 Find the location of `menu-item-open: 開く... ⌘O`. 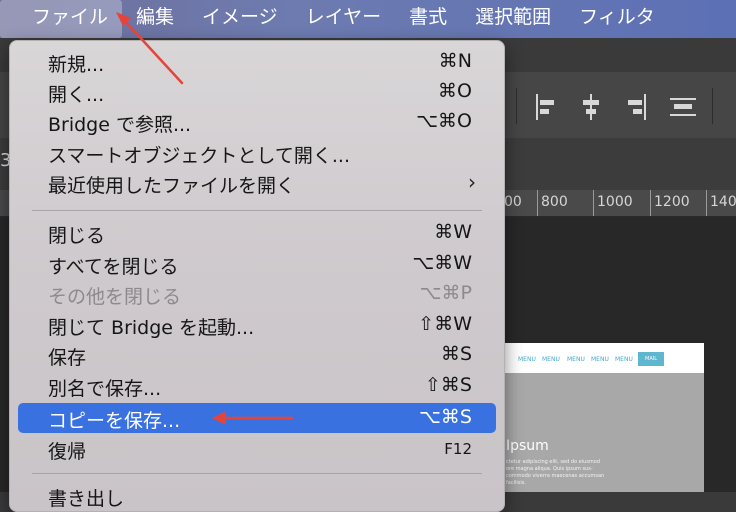

menu-item-open: 開く... ⌘O is located at coordinates (257, 92).